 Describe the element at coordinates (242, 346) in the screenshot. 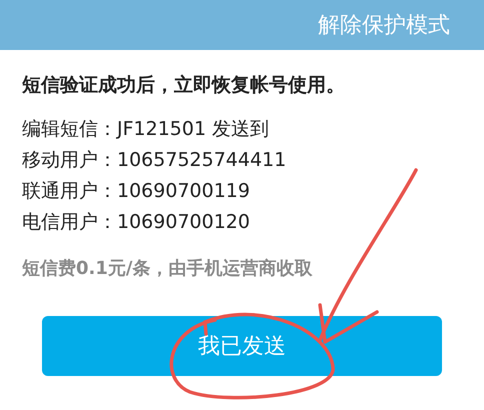

I see `sent-button: 我已发送` at that location.